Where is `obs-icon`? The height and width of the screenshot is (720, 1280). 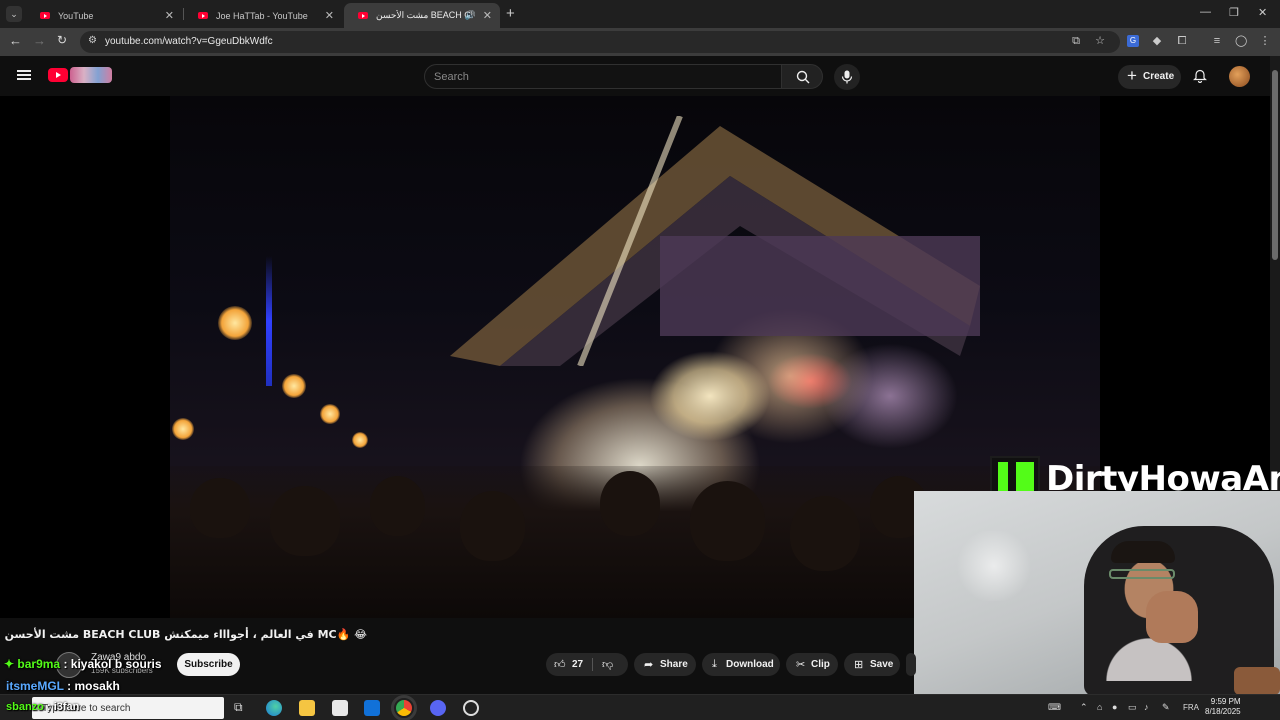
obs-icon is located at coordinates (471, 708).